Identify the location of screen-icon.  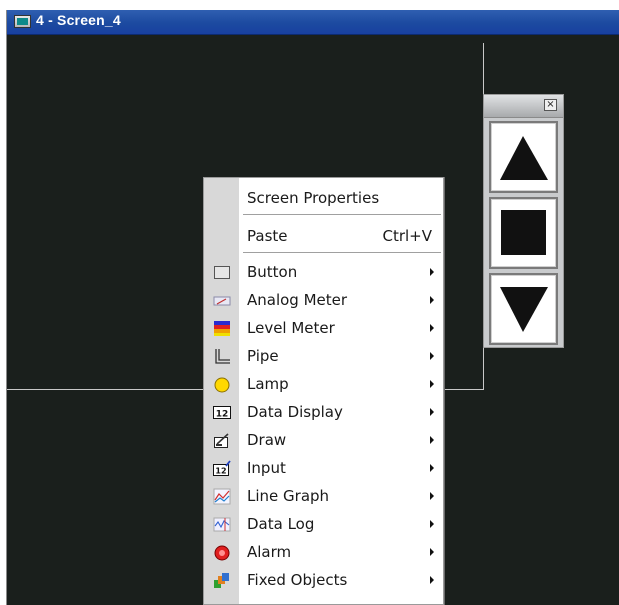
(22, 21).